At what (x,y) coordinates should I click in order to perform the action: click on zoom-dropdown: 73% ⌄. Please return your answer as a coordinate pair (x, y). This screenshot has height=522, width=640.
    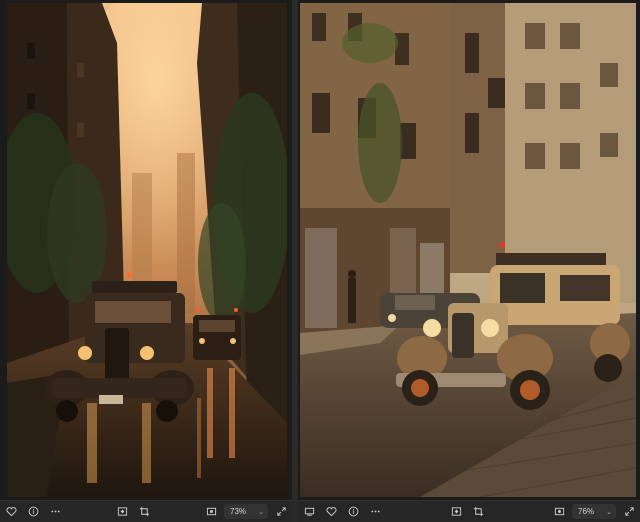
    Looking at the image, I should click on (246, 511).